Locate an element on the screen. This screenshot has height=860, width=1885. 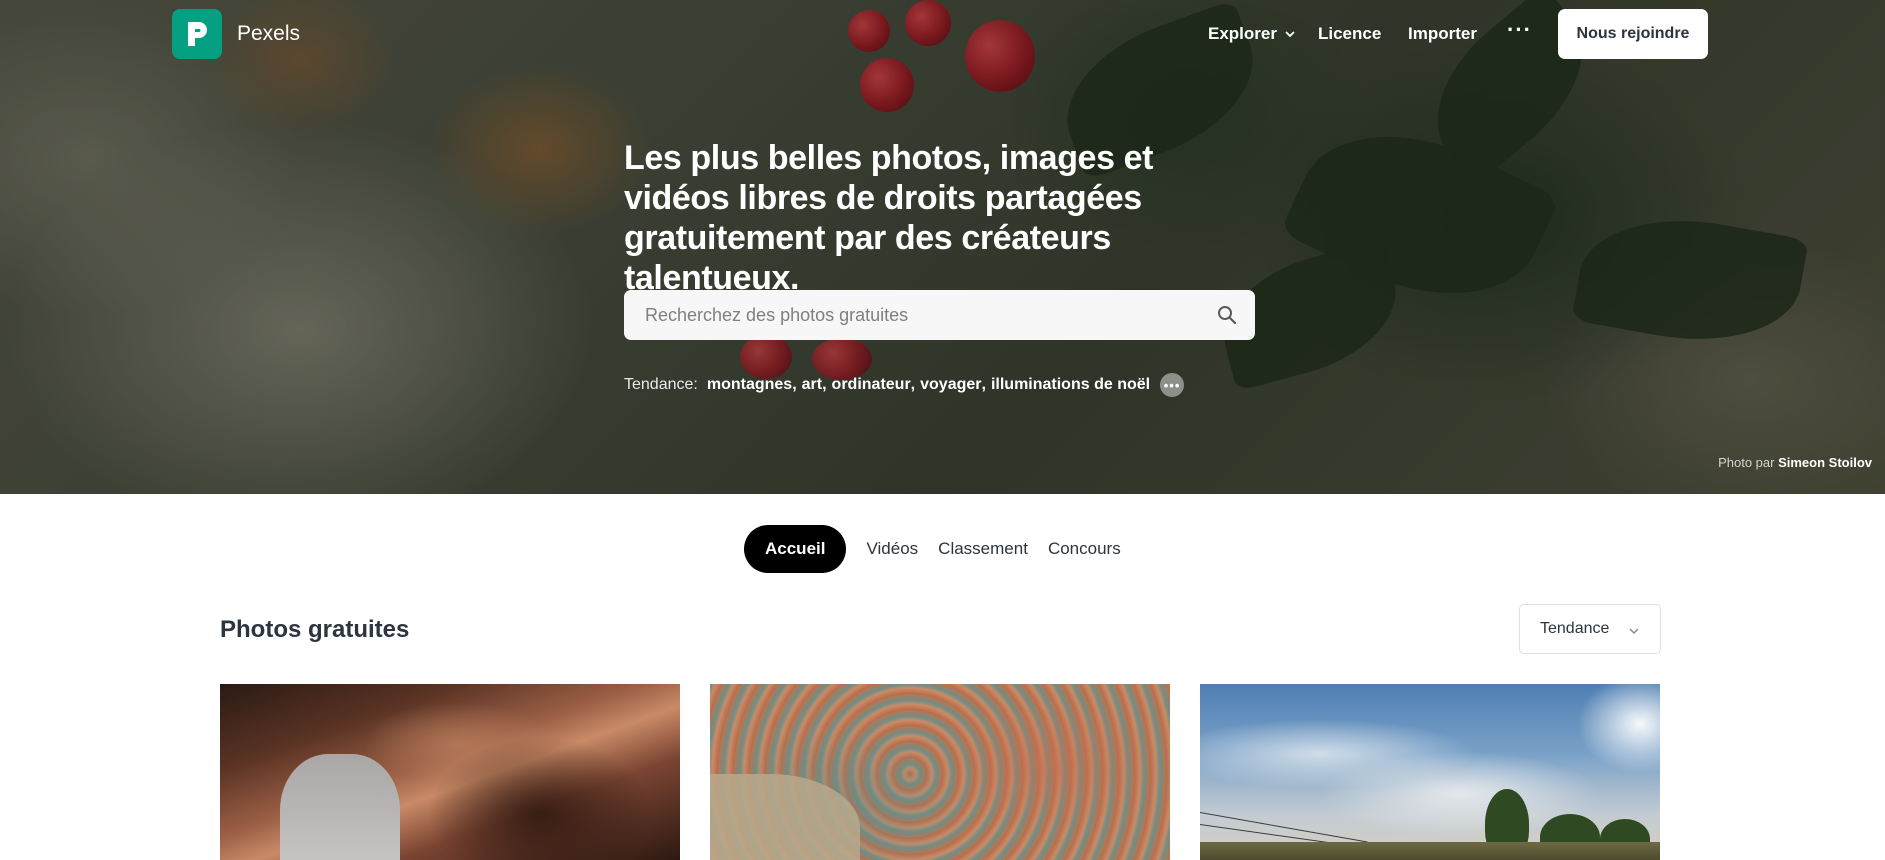
tab-home: Accueil is located at coordinates (795, 549).